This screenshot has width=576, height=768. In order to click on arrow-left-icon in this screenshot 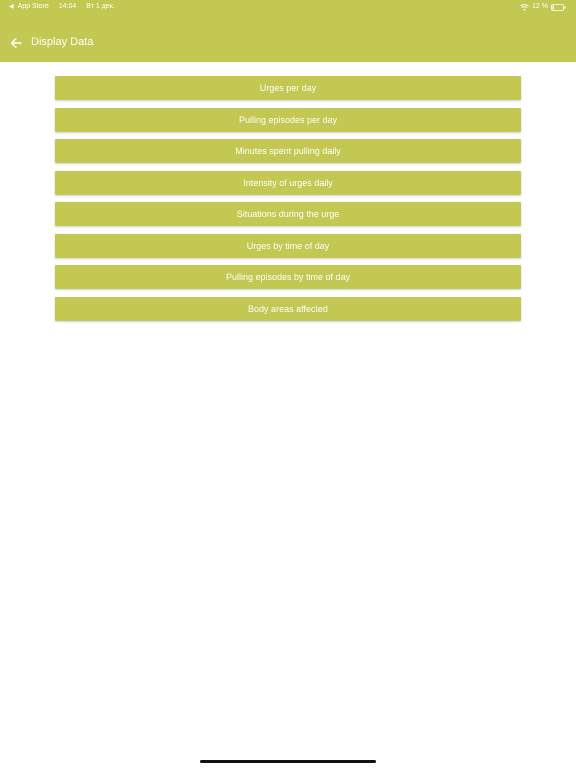, I will do `click(16, 42)`.